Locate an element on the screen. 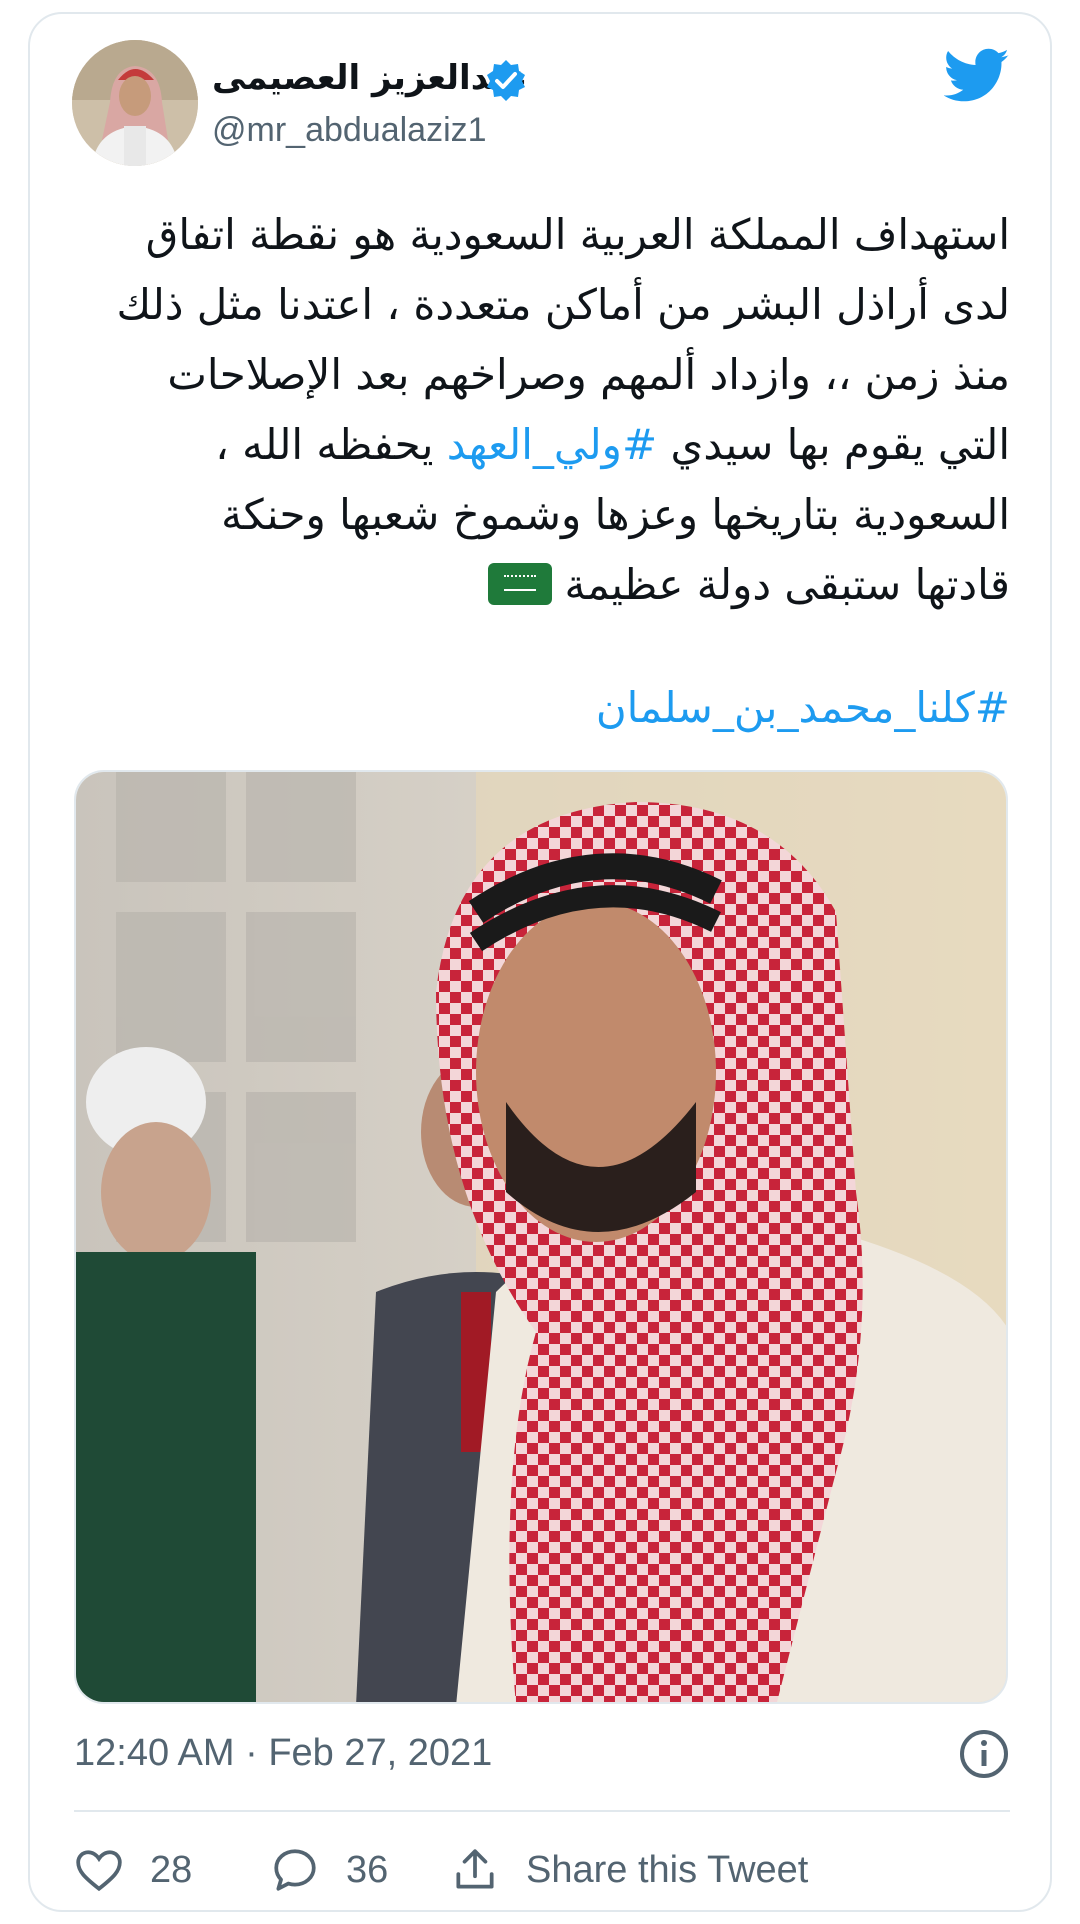 The image size is (1080, 1924). reply-button: 36 is located at coordinates (329, 1870).